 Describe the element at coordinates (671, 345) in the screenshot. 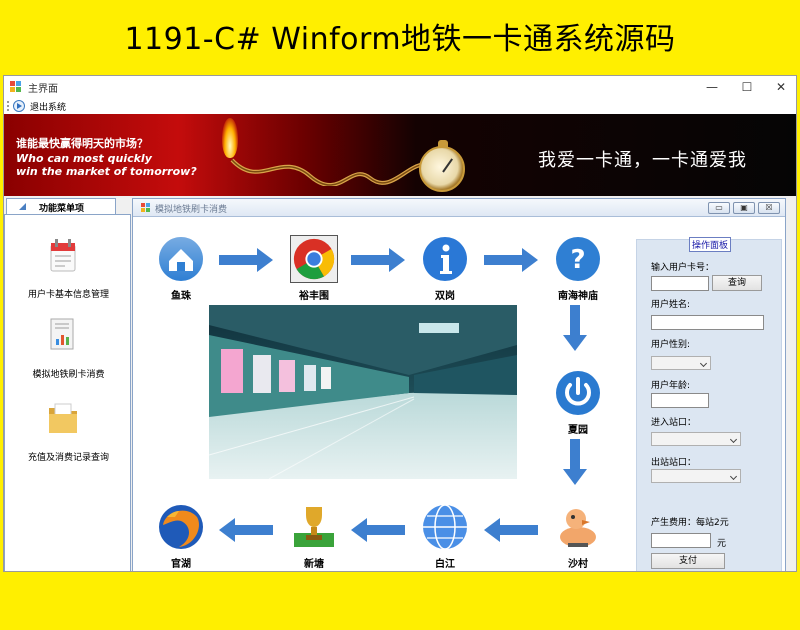

I see `user-gender-label: 用户性别:` at that location.